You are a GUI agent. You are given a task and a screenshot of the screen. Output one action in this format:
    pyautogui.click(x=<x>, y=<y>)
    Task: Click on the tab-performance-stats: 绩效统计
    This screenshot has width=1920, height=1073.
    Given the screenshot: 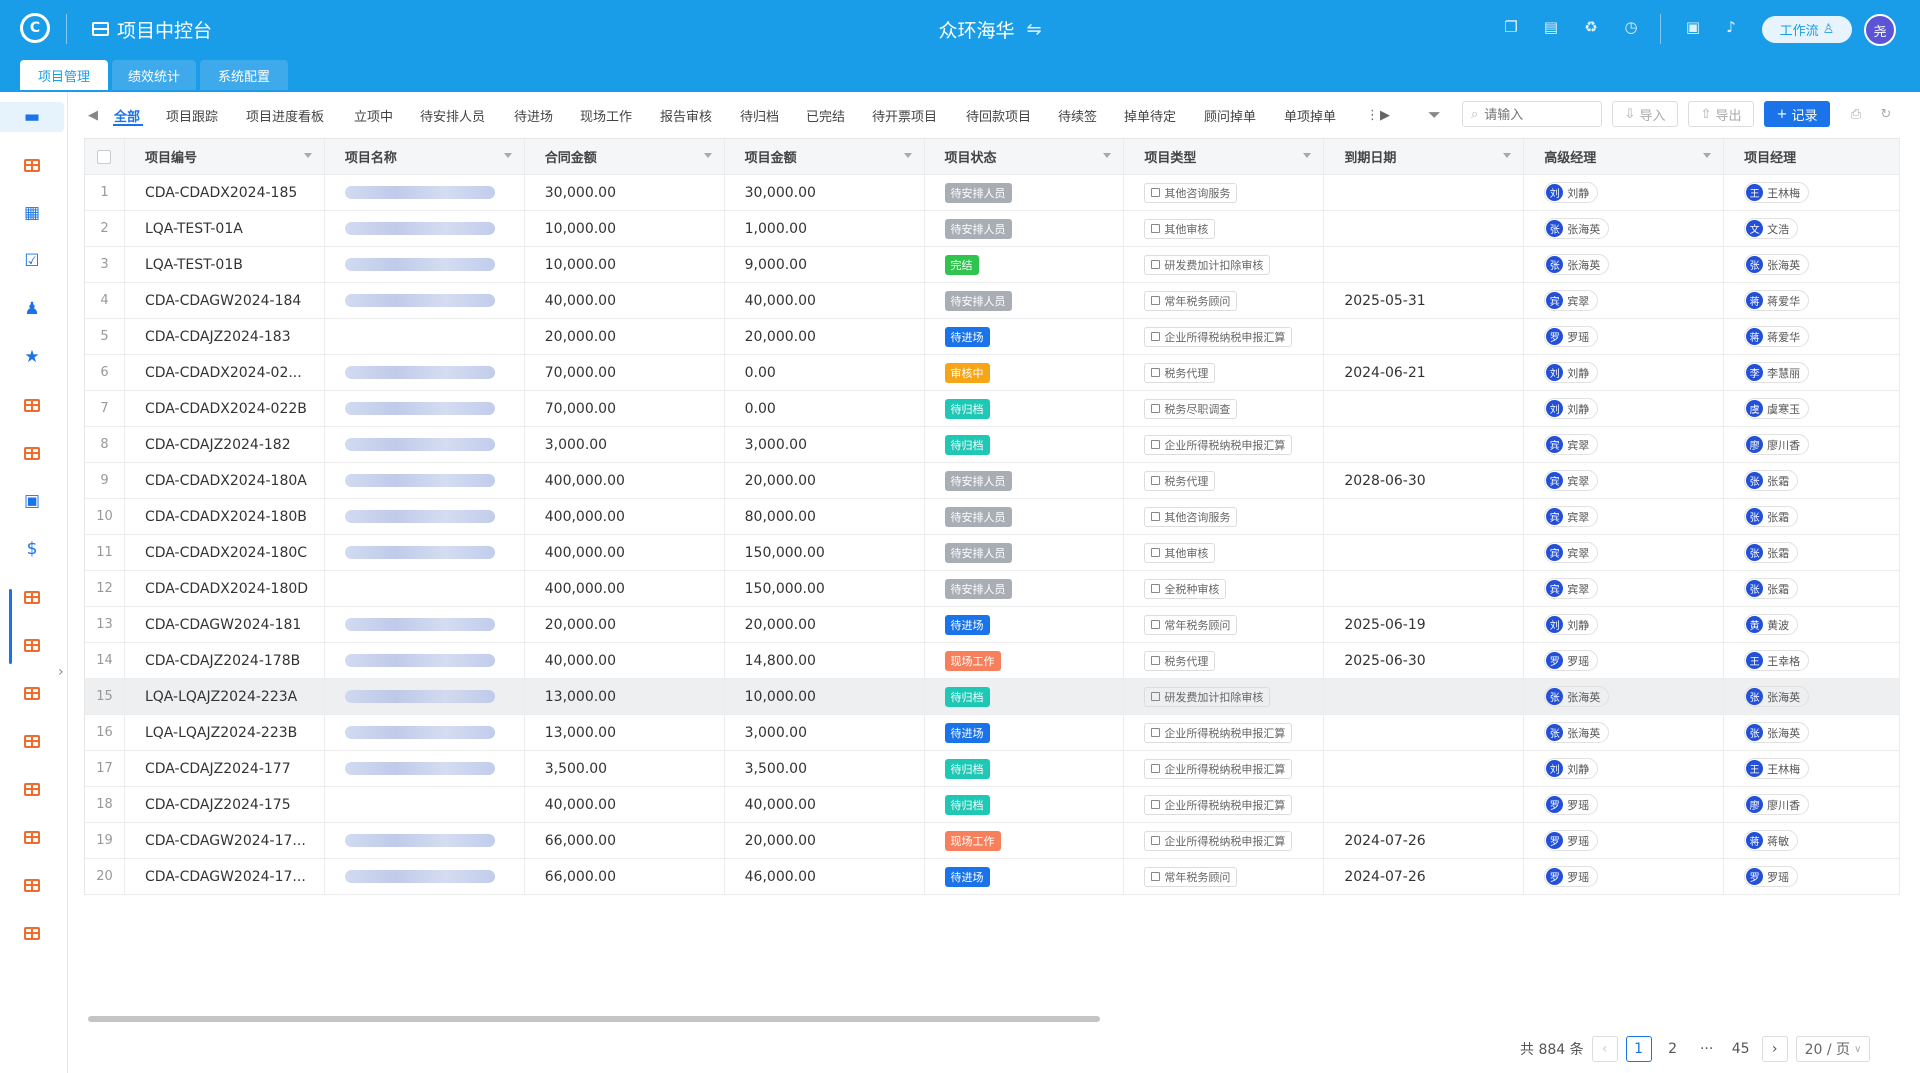 What is the action you would take?
    pyautogui.click(x=154, y=75)
    